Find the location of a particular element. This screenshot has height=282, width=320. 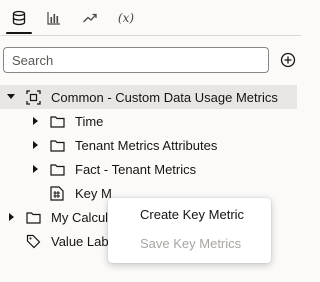

menu-item-label: Create Key Metric is located at coordinates (192, 214).